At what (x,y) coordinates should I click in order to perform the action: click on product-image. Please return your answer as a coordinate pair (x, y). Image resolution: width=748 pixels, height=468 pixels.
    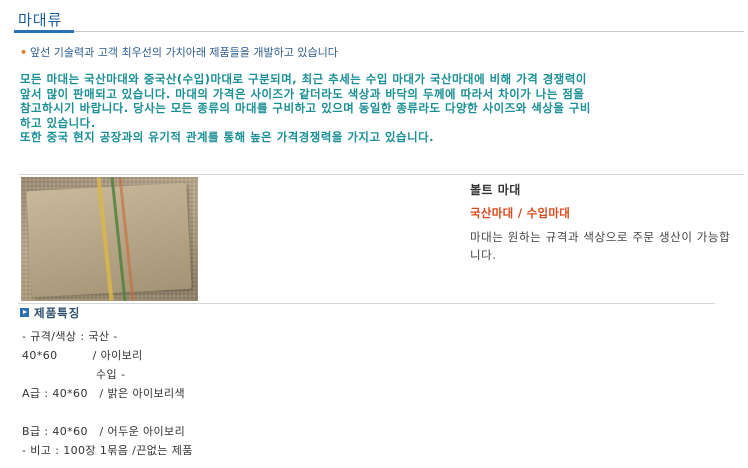
    Looking at the image, I should click on (109, 239).